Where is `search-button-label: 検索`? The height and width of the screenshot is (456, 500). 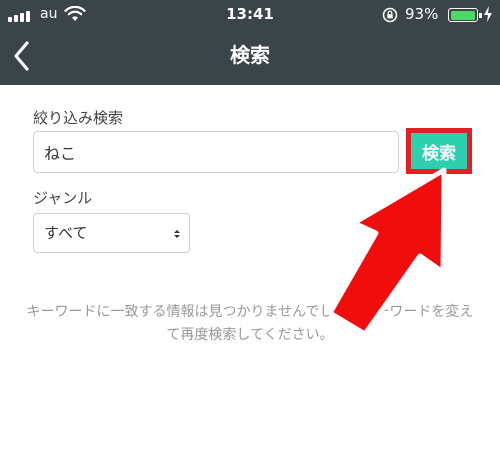
search-button-label: 検索 is located at coordinates (439, 151).